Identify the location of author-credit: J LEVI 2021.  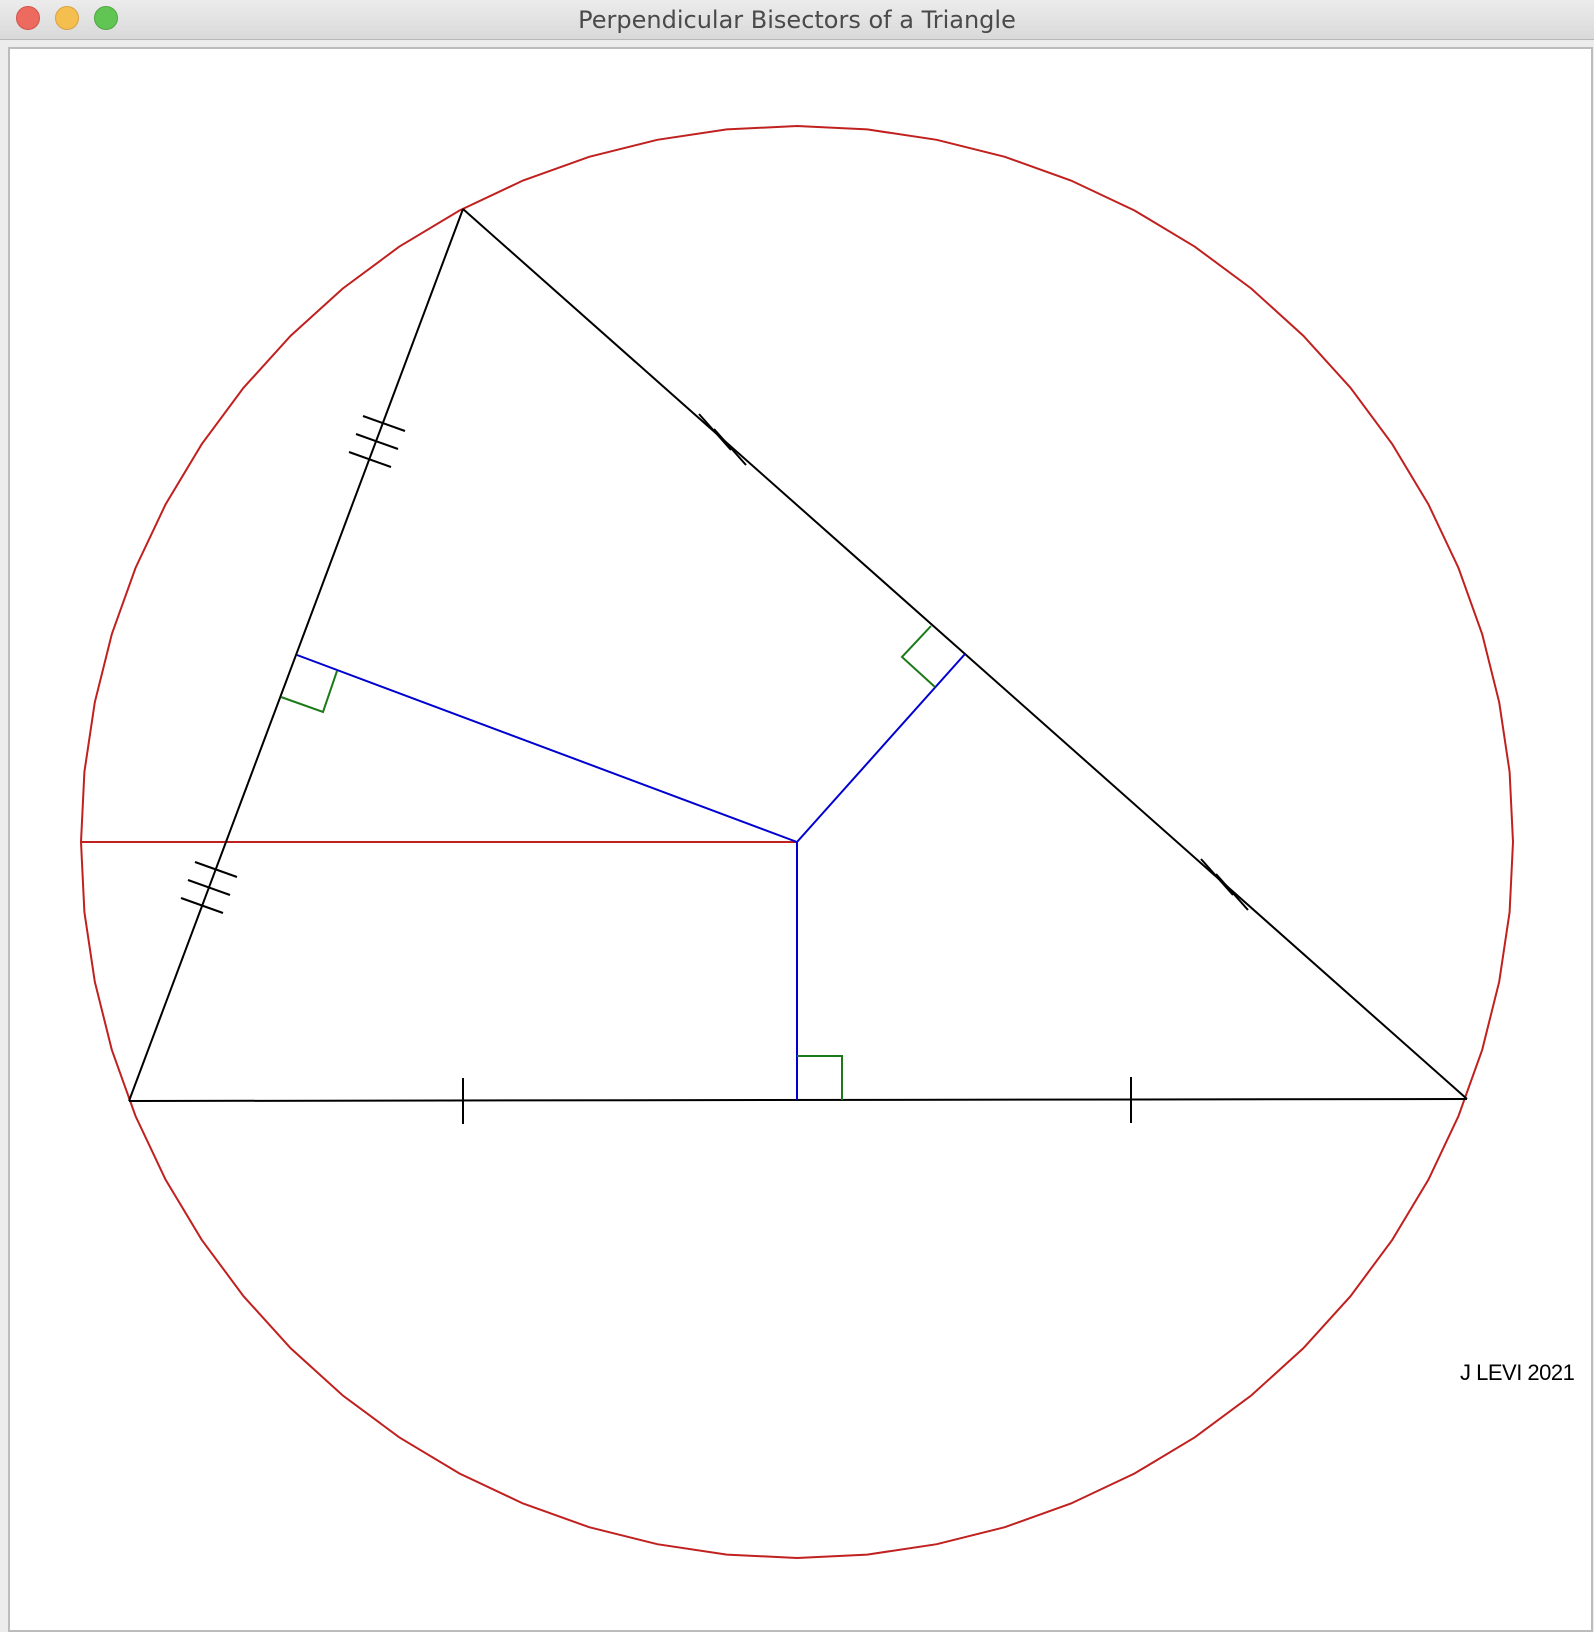
(1517, 1372).